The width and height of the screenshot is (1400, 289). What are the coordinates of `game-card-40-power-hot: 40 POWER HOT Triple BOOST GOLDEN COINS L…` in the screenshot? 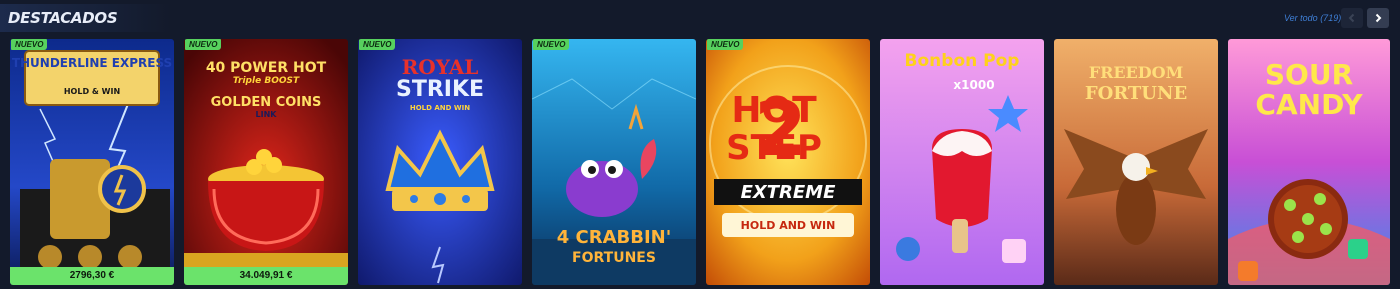 It's located at (266, 162).